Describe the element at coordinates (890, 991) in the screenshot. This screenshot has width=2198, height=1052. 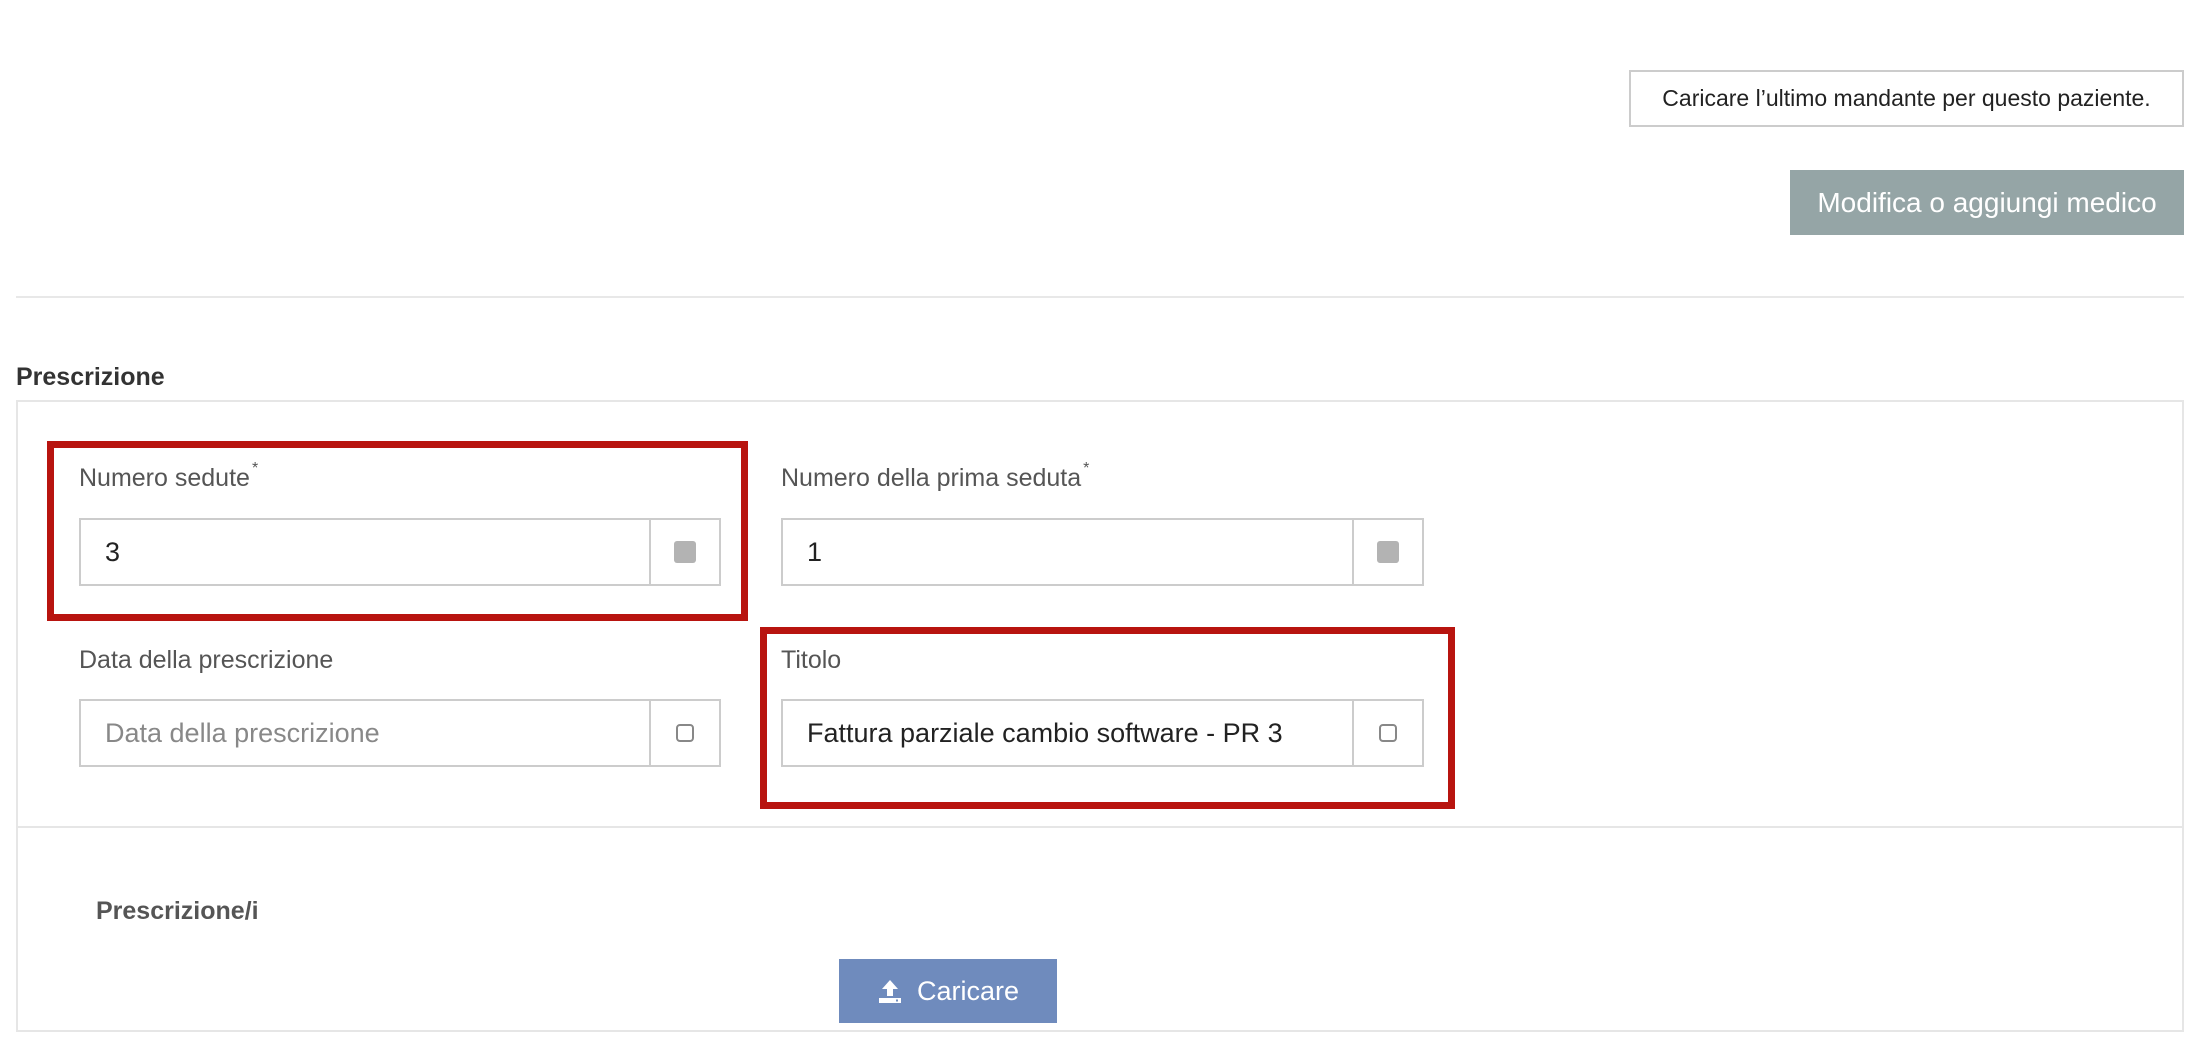
I see `upload-icon` at that location.